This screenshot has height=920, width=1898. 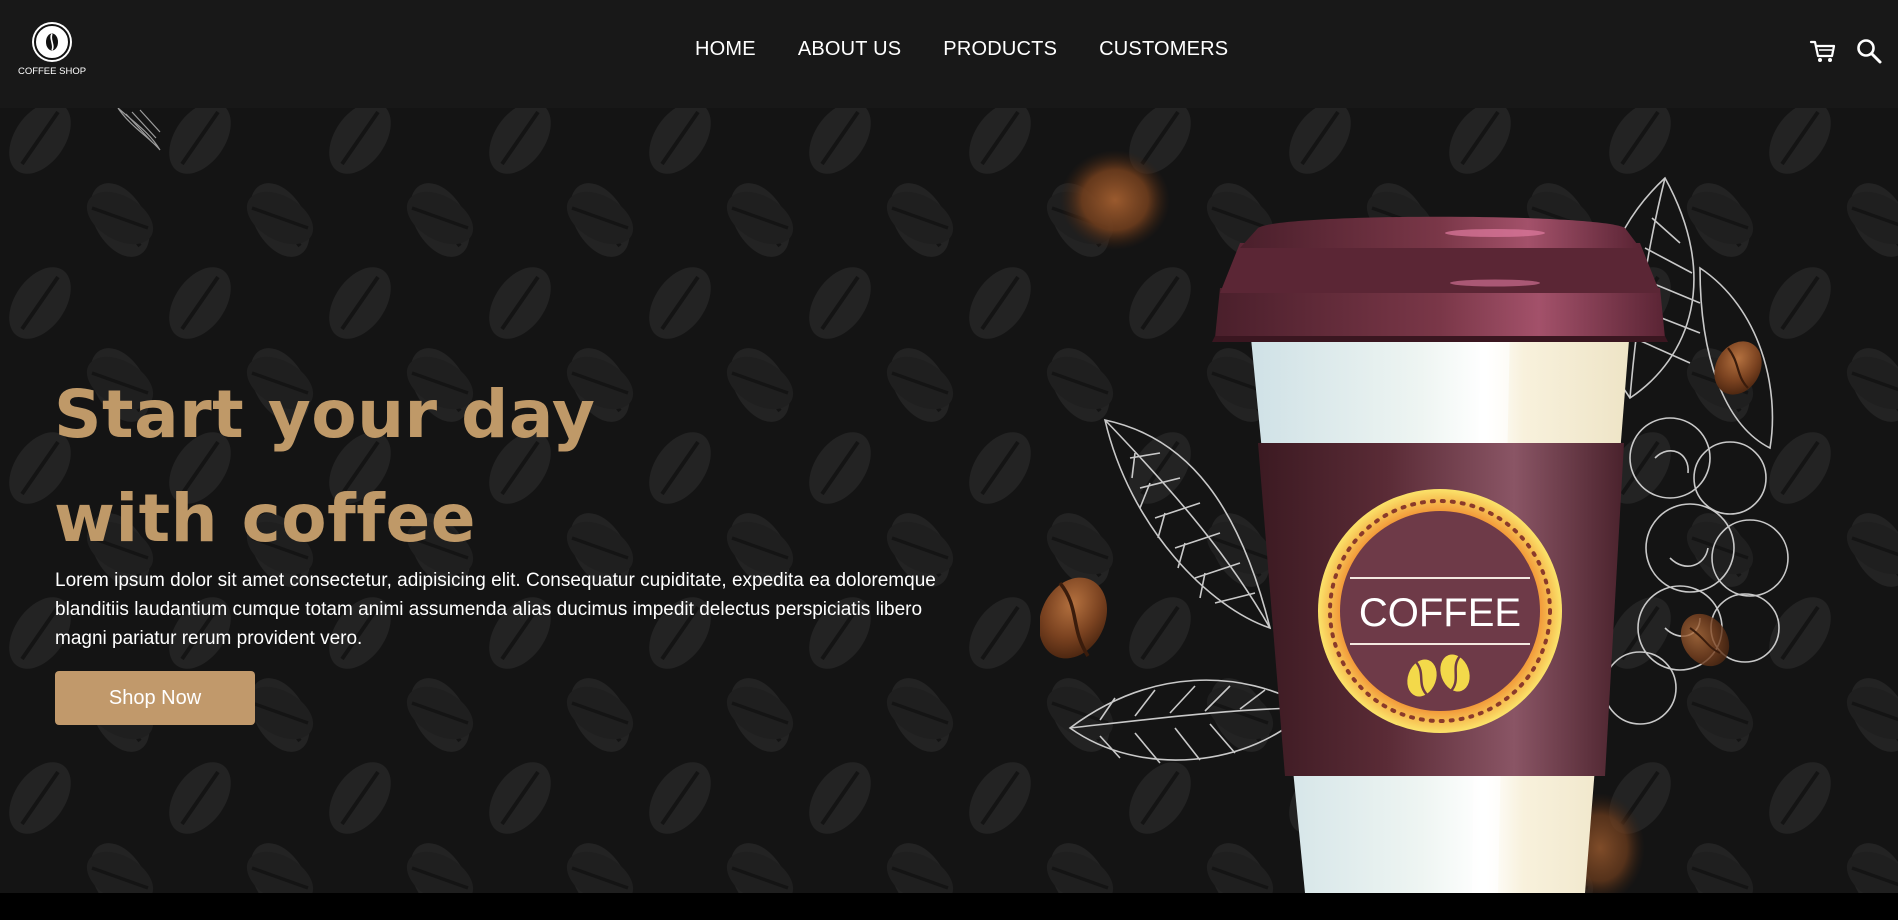 What do you see at coordinates (1846, 51) in the screenshot?
I see `nav-icon-group` at bounding box center [1846, 51].